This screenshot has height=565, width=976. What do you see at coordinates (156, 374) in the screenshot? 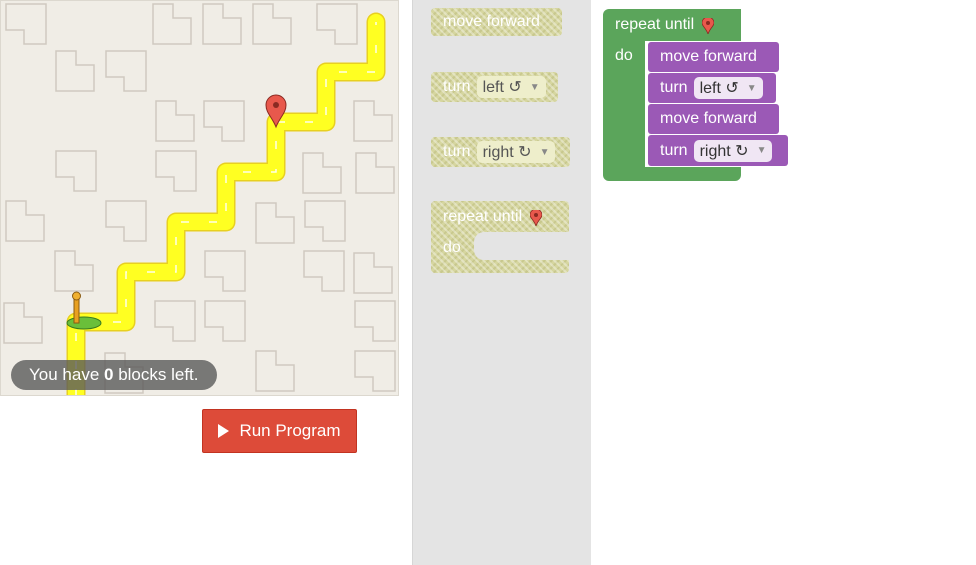
I see `capacity-suffix: blocks left.` at bounding box center [156, 374].